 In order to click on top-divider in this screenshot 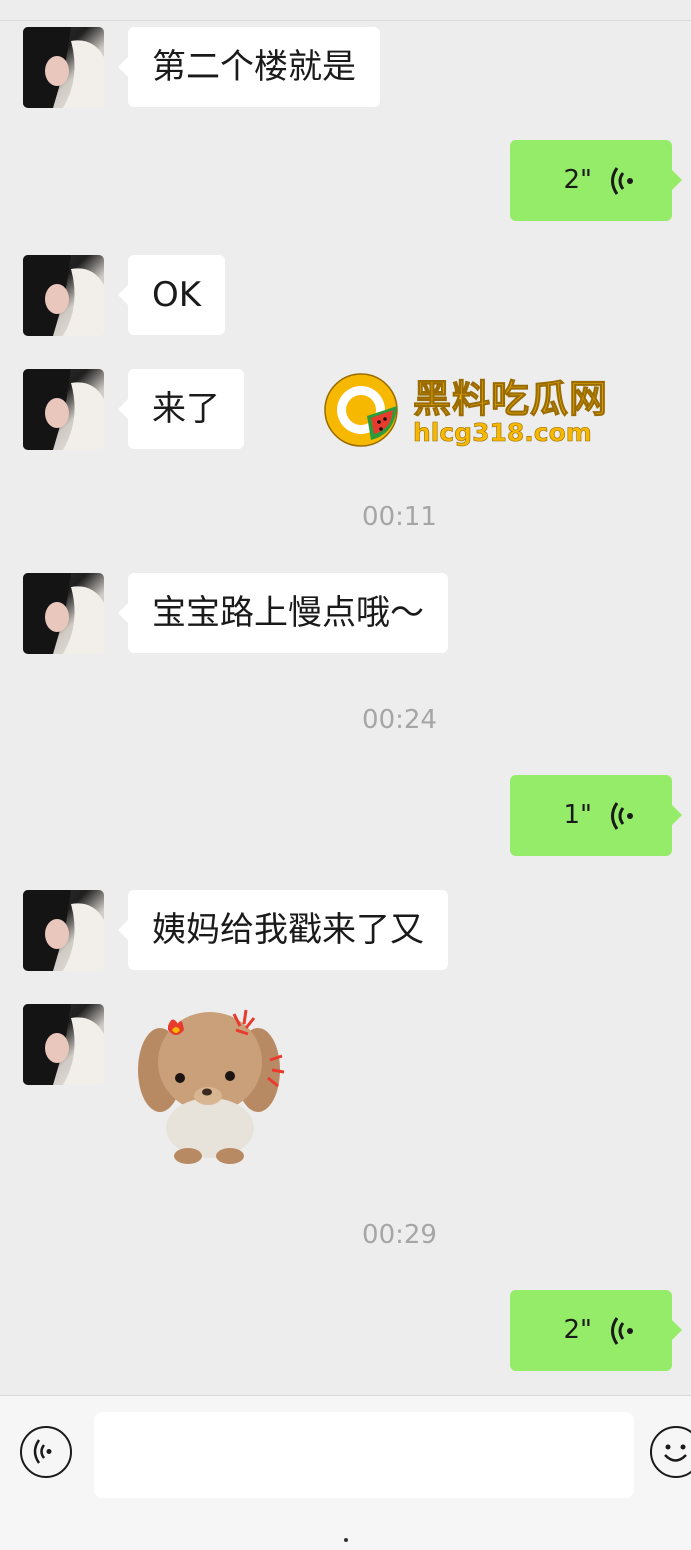, I will do `click(345, 20)`.